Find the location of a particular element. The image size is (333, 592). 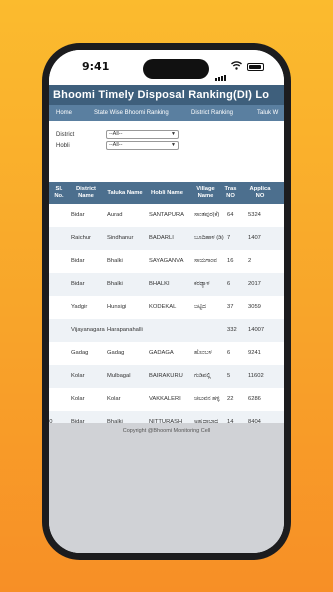

cell-taluka: Gadag is located at coordinates (116, 353).